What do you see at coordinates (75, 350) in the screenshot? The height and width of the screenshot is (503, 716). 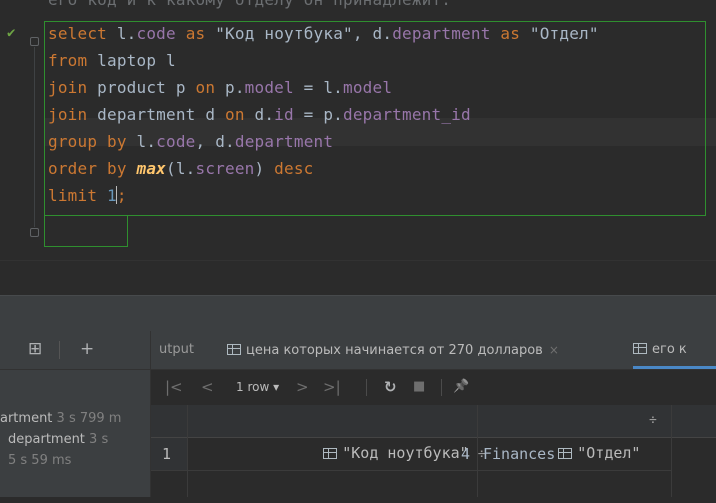 I see `services-tree-toolbar: ⊞ +` at bounding box center [75, 350].